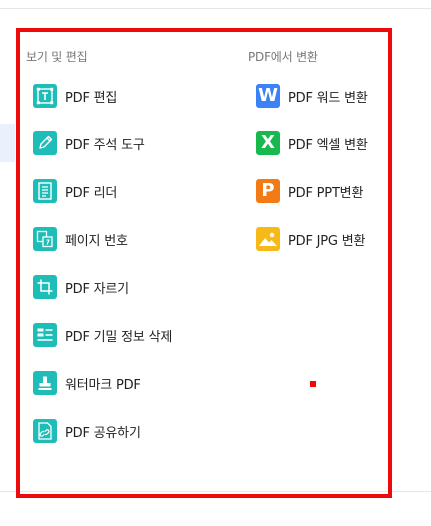 This screenshot has width=431, height=526. I want to click on menu-item-label: PDF 리더, so click(91, 193).